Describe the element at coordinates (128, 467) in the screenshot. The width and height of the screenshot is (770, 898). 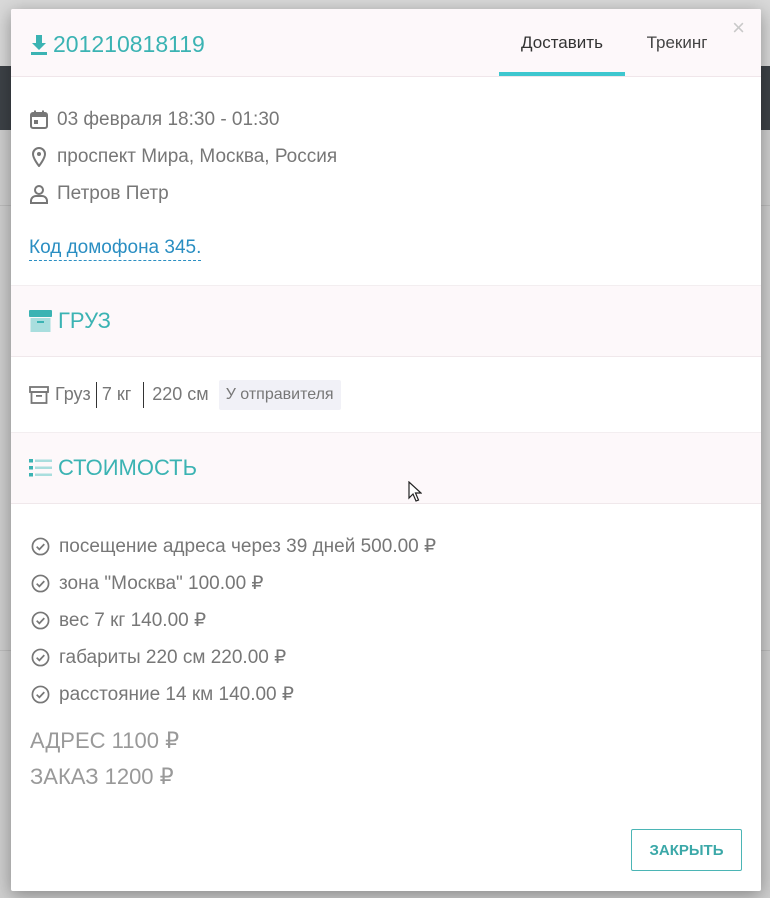
I see `cost-section-title: СТОИМОСТЬ` at that location.